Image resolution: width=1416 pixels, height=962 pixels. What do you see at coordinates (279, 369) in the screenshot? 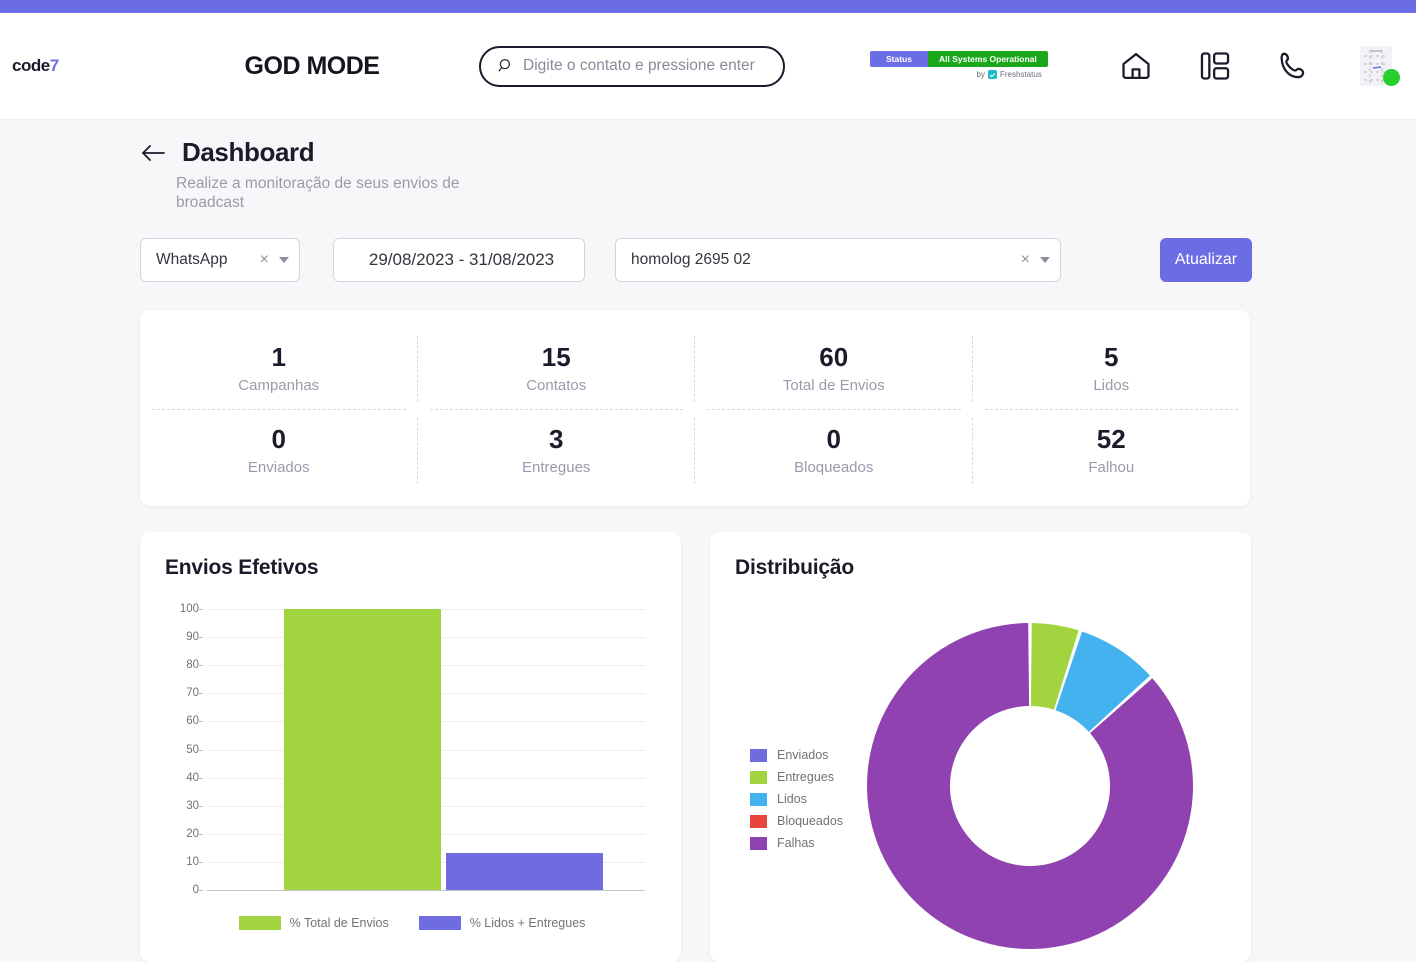
I see `stat-campanhas: 1 Campanhas` at bounding box center [279, 369].